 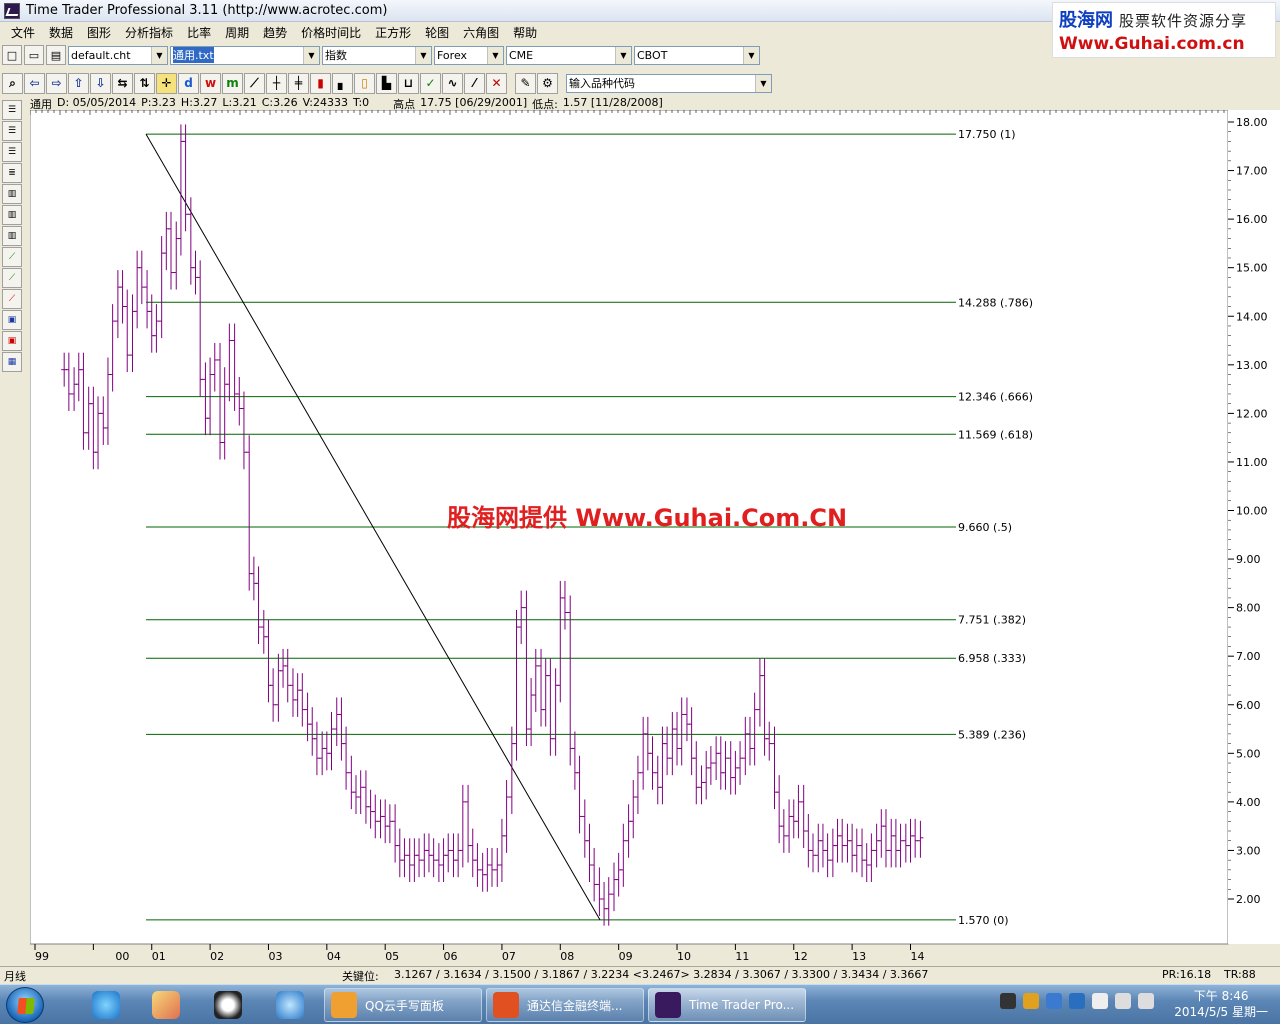 I want to click on ohlc-icon: ╪, so click(x=298, y=83).